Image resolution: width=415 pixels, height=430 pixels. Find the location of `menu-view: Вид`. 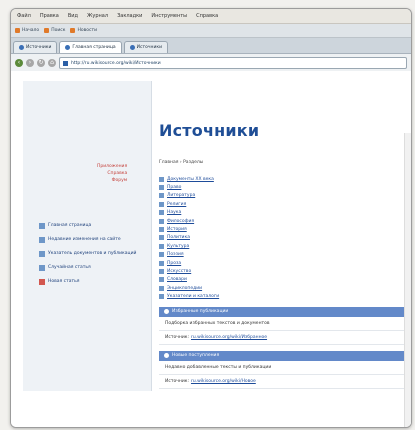

menu-view: Вид is located at coordinates (73, 16).